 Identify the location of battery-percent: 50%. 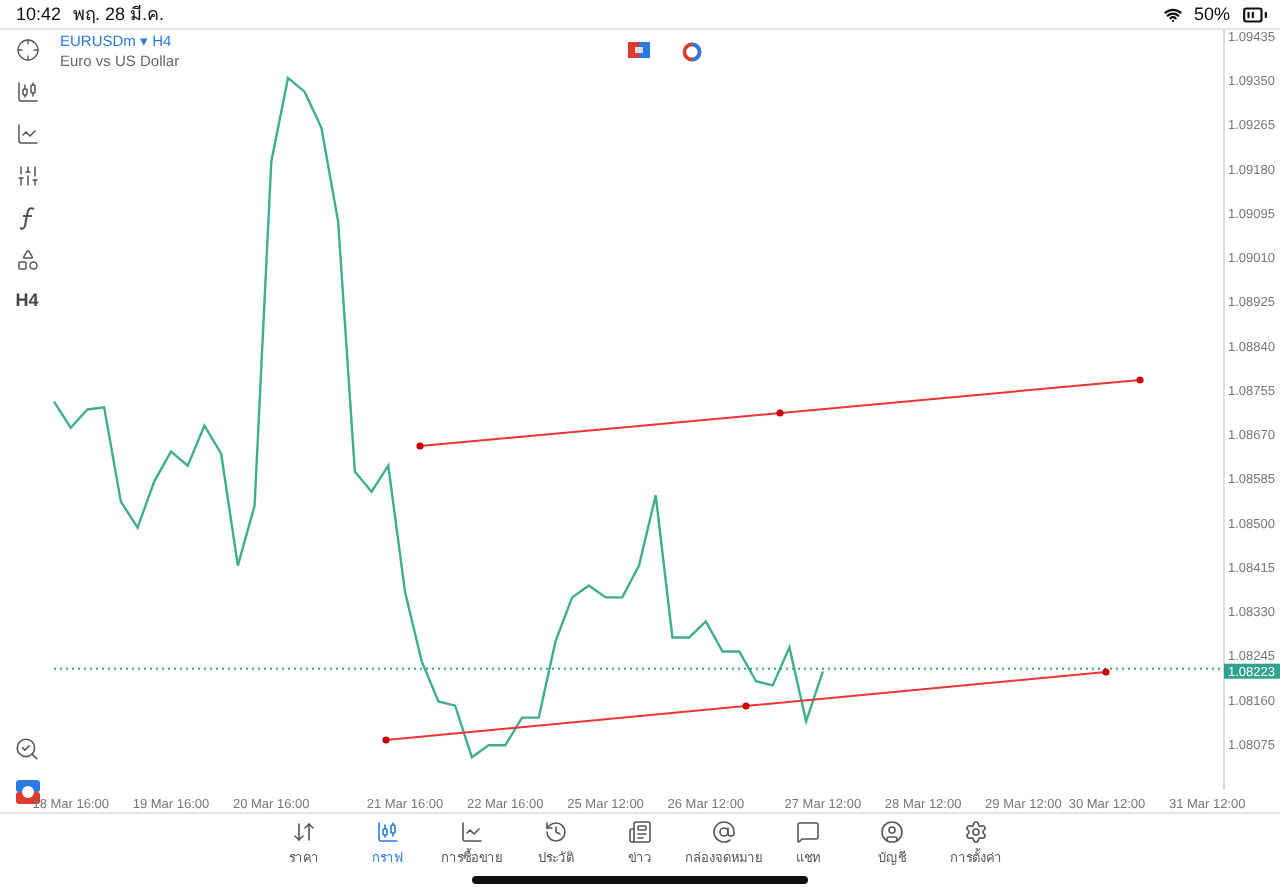
(1211, 14).